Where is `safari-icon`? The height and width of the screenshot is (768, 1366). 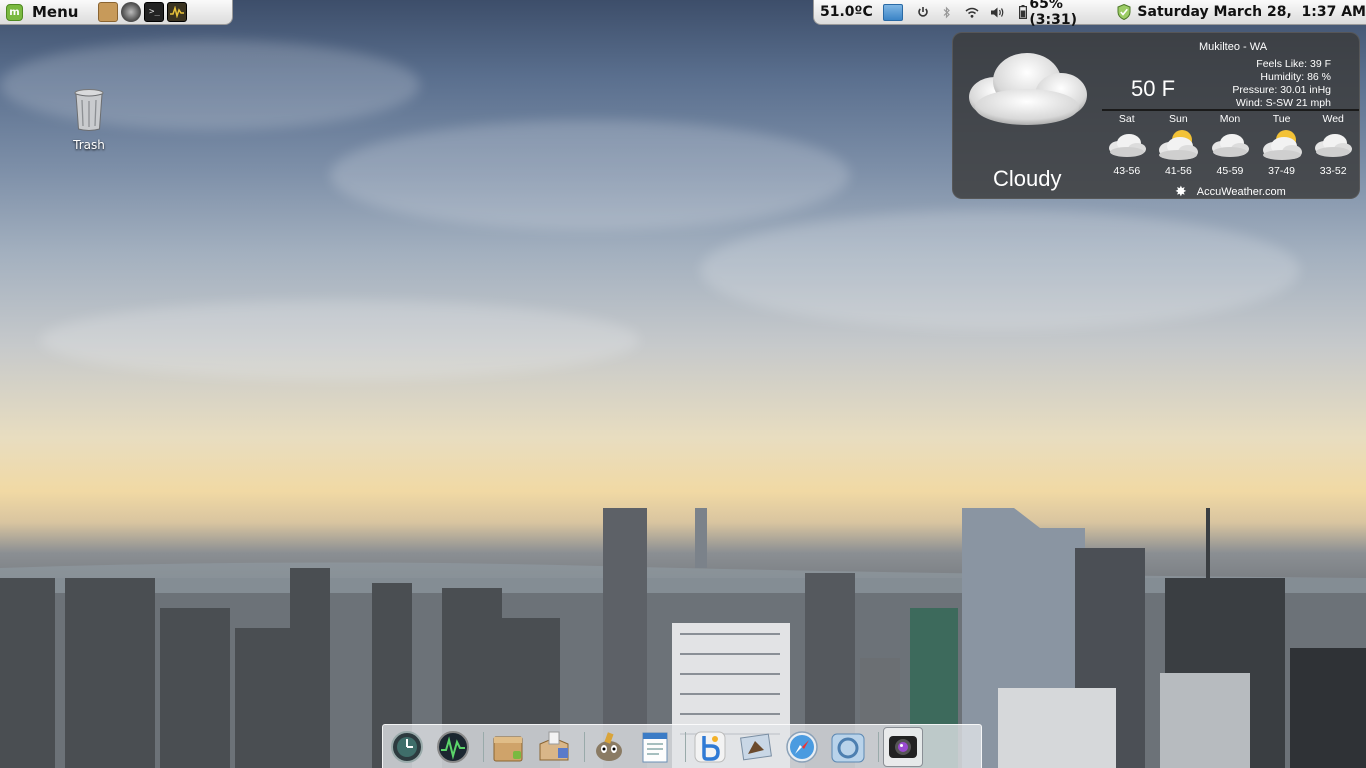
safari-icon is located at coordinates (802, 747).